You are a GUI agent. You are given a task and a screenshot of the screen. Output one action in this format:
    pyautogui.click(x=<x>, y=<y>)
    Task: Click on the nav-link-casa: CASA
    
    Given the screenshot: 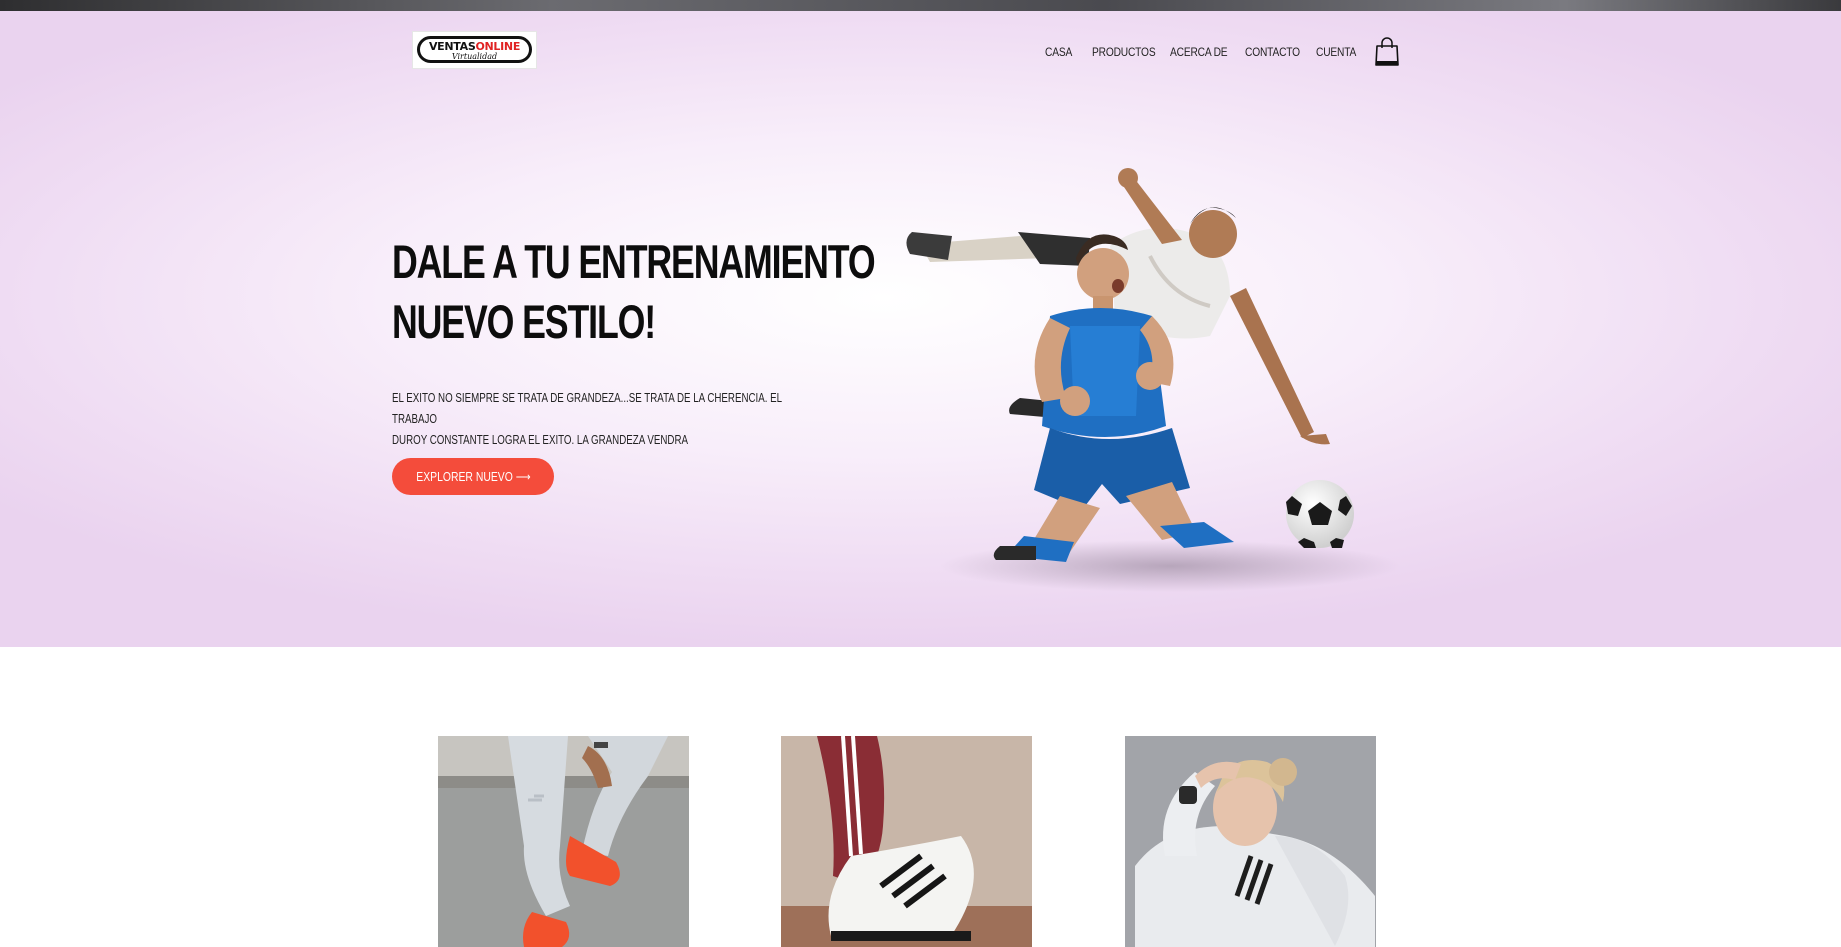 What is the action you would take?
    pyautogui.click(x=1058, y=52)
    